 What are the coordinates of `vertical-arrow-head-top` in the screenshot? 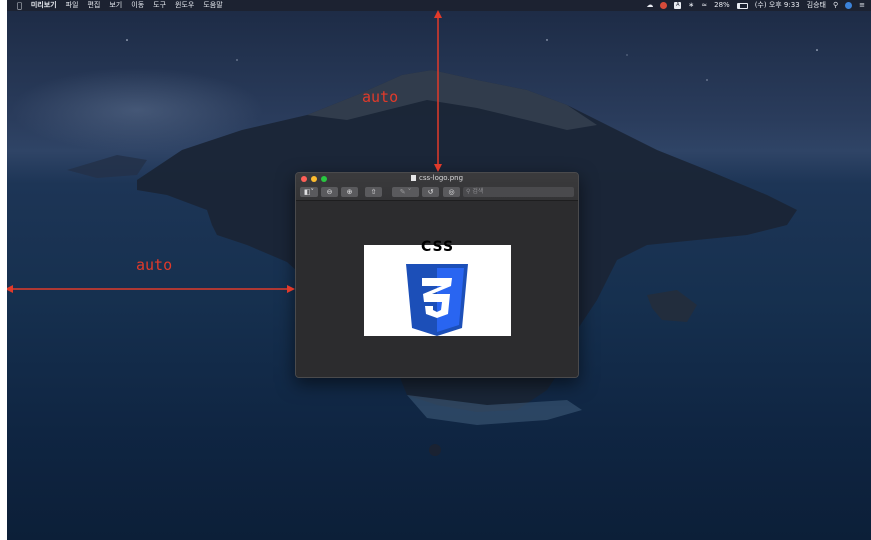 It's located at (438, 14).